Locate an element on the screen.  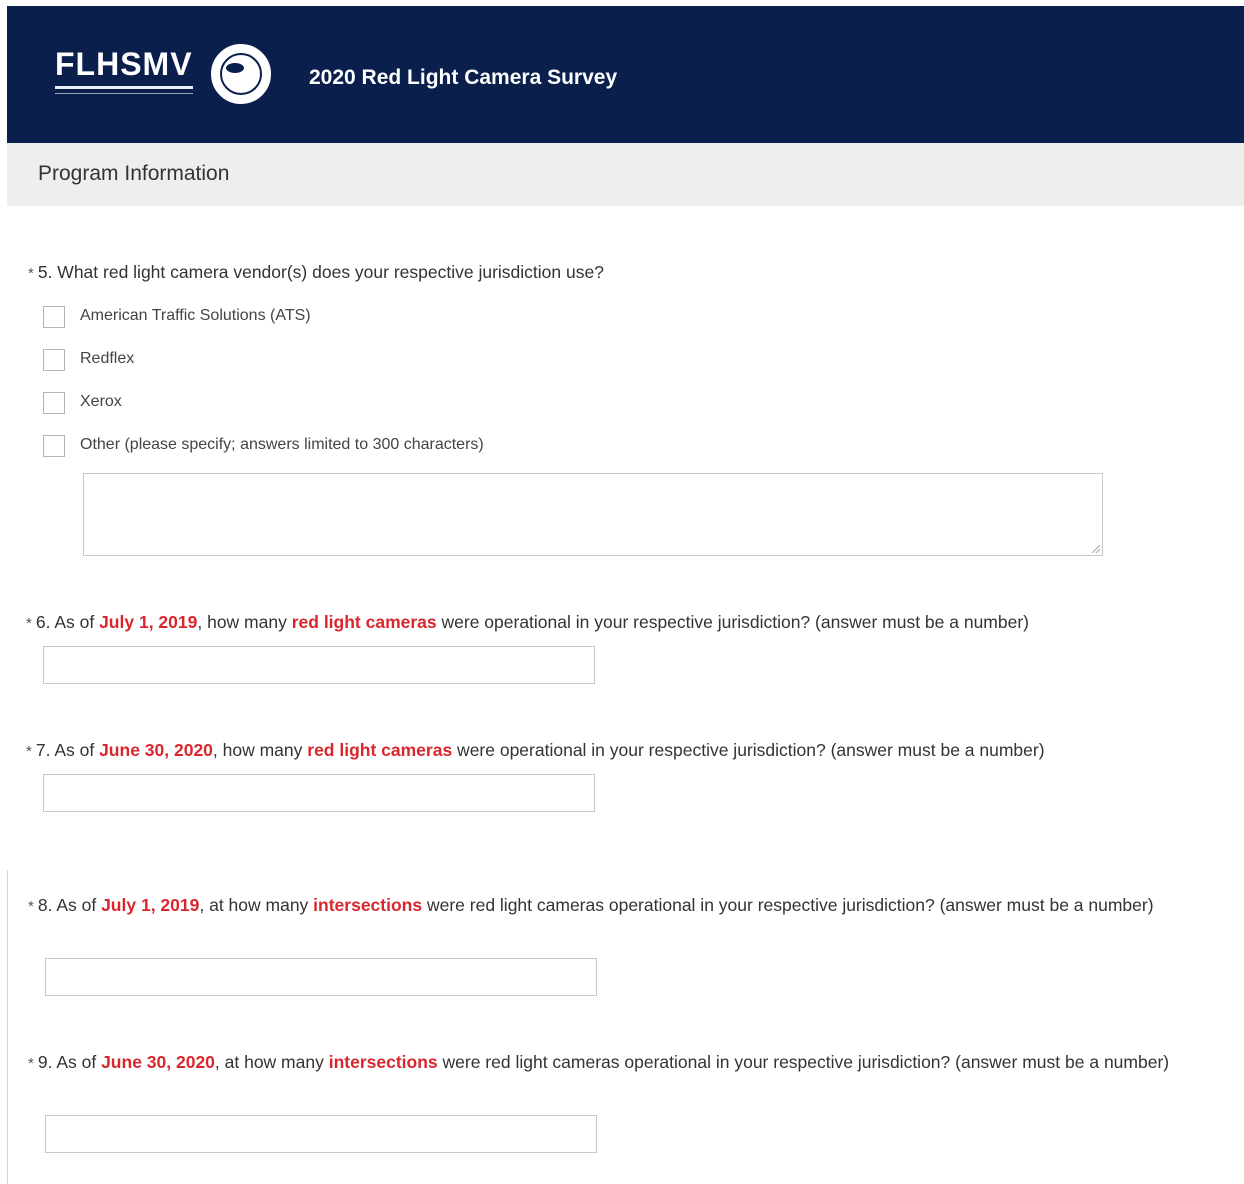
q6-number-input is located at coordinates (319, 665).